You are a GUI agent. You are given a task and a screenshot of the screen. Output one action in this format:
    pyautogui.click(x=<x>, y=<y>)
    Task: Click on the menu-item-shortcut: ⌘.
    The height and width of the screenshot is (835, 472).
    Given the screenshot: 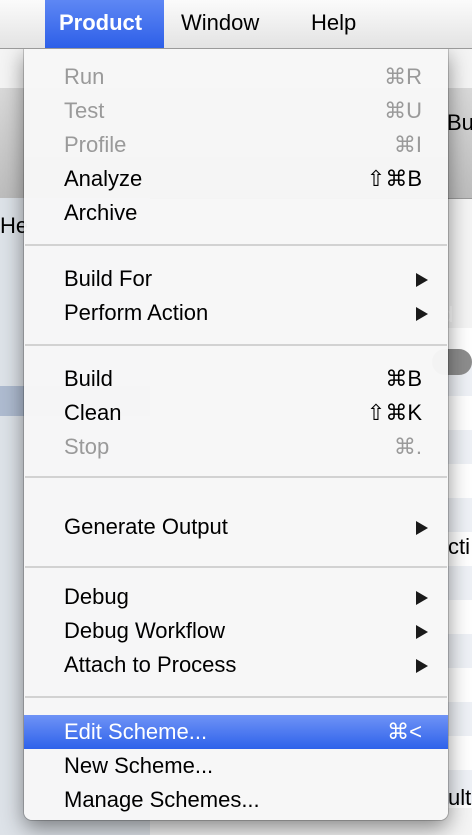 What is the action you would take?
    pyautogui.click(x=407, y=446)
    